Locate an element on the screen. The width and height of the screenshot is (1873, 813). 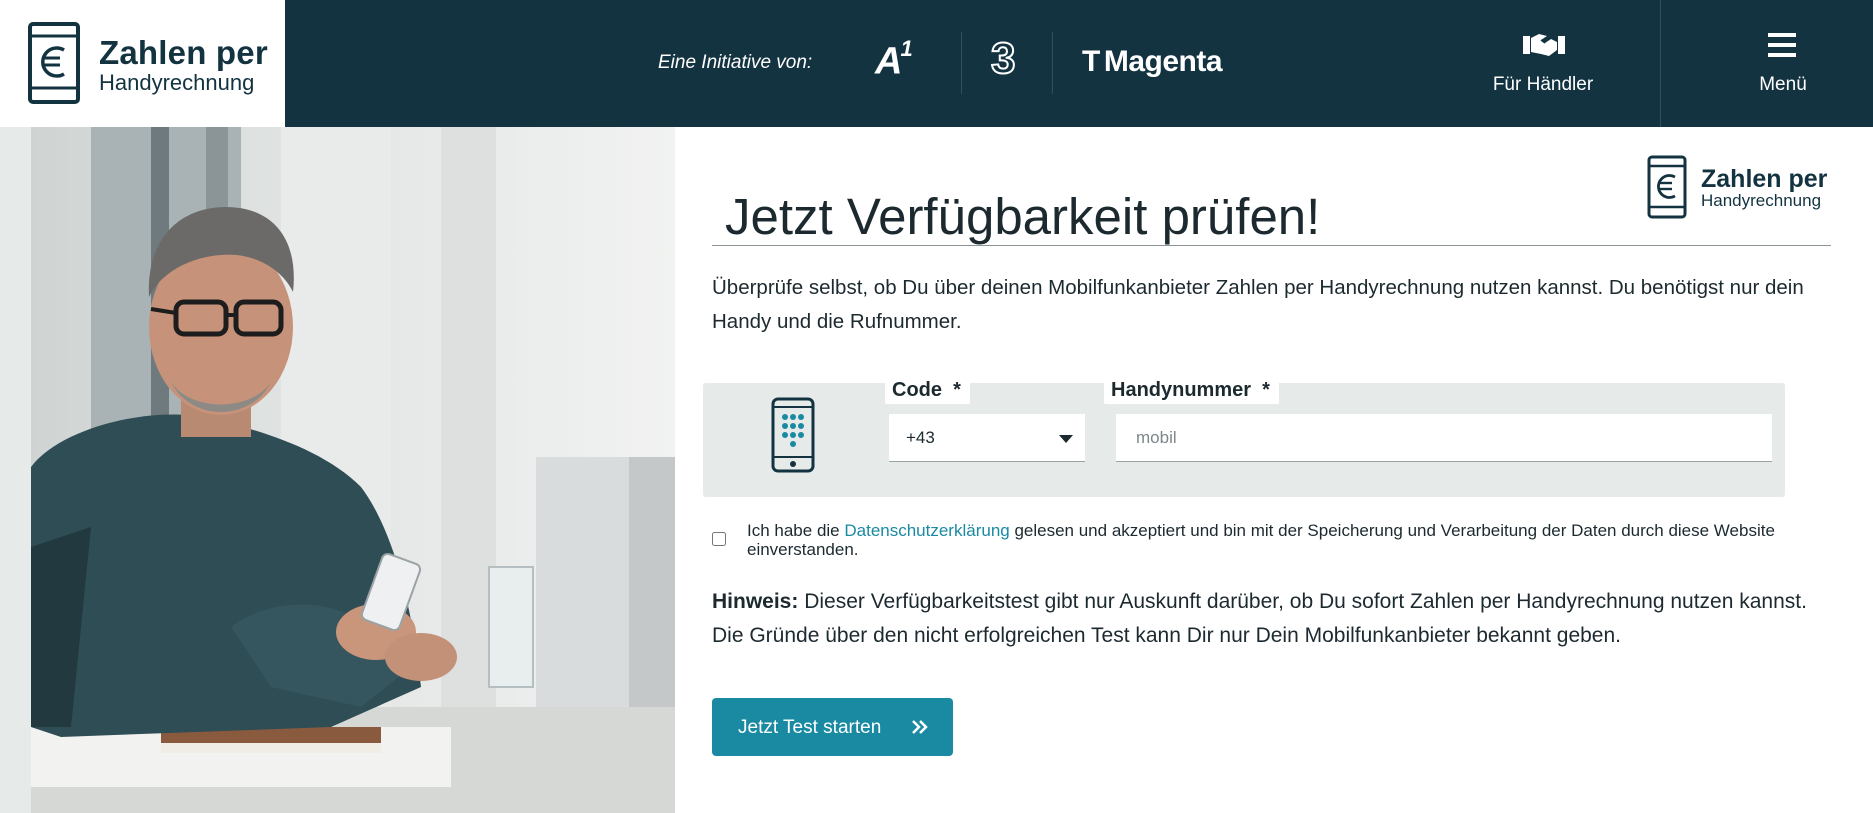
magenta-label: Magenta is located at coordinates (1163, 61).